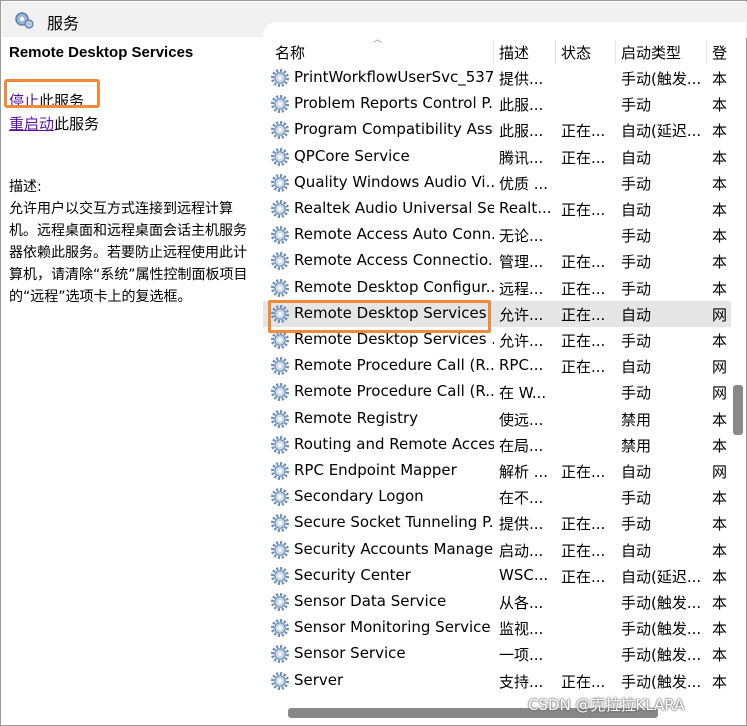 The width and height of the screenshot is (747, 726). I want to click on service-row: Remote Access Auto Conn... 无论... 手动本, so click(504, 235).